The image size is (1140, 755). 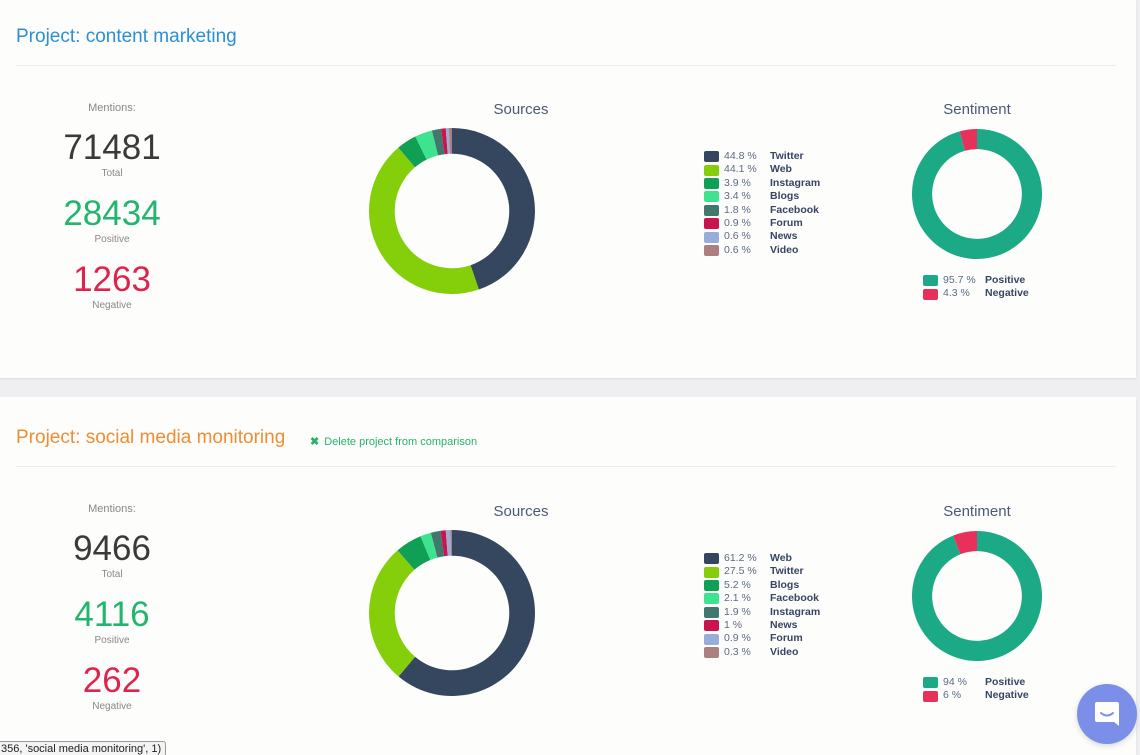 I want to click on chat-icon, so click(x=1107, y=714).